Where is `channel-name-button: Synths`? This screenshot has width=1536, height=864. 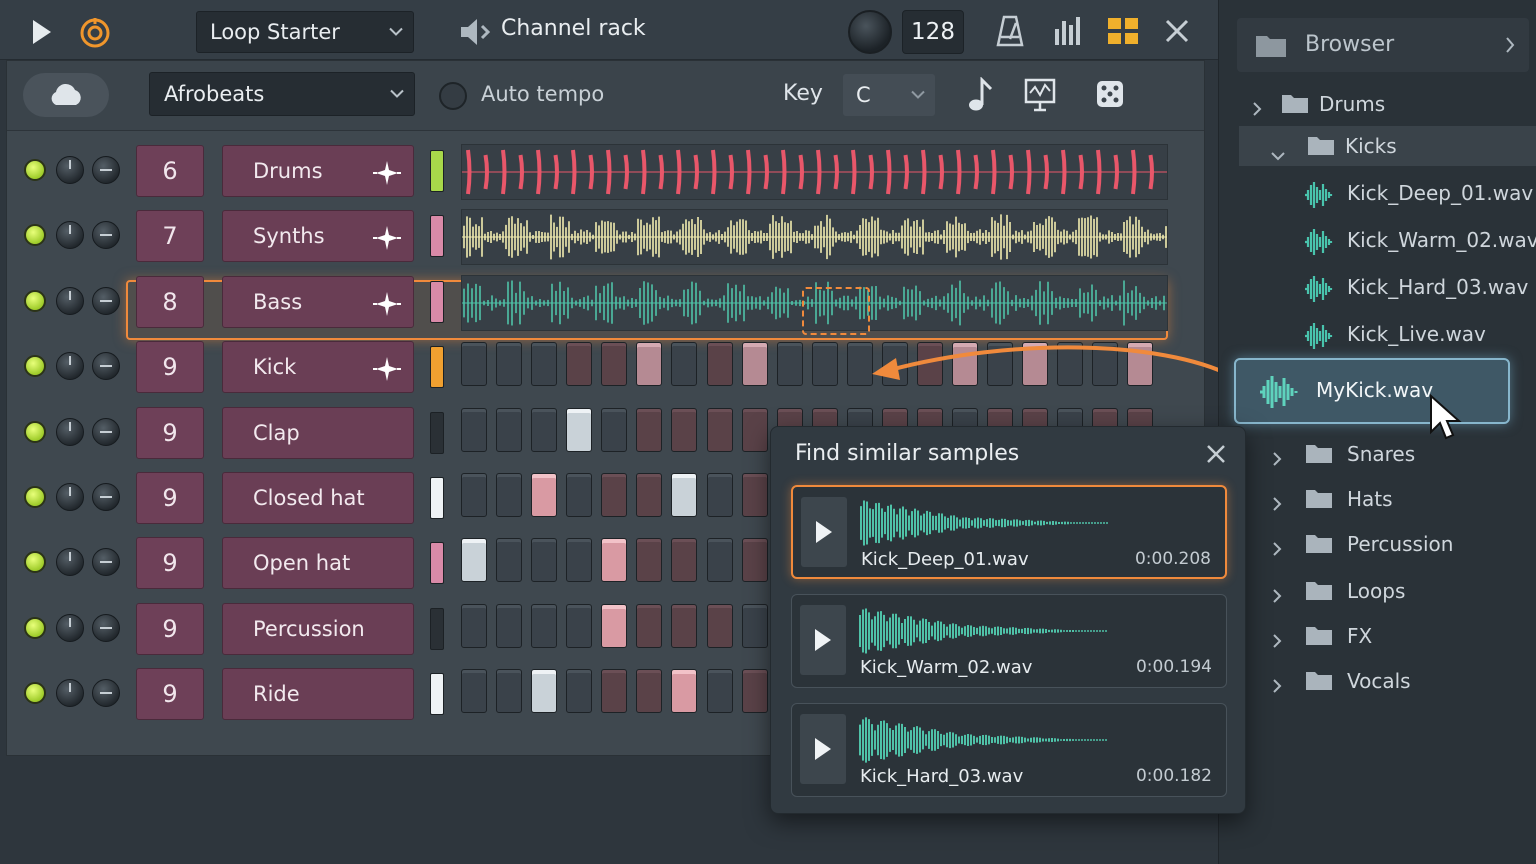
channel-name-button: Synths is located at coordinates (318, 236).